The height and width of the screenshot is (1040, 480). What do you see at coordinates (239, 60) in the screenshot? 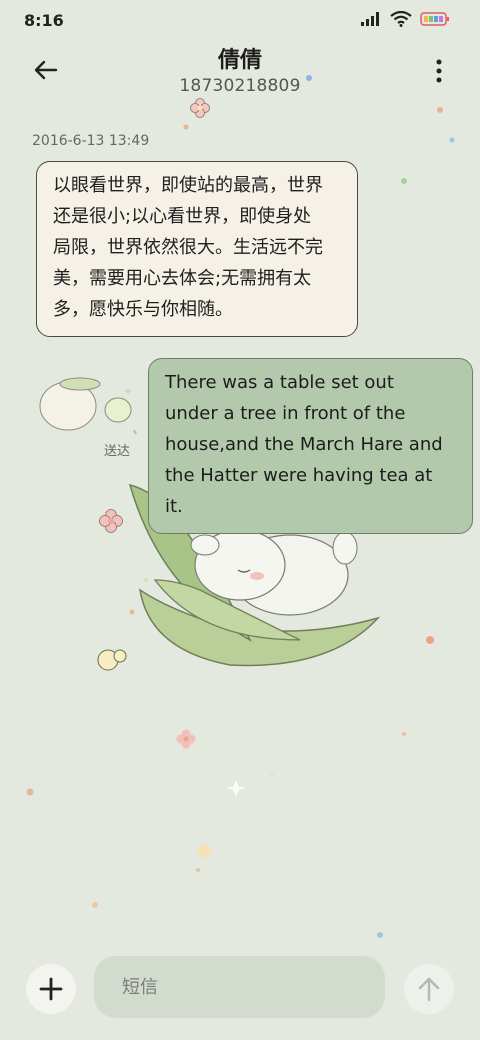
I see `contact-name: 倩倩` at bounding box center [239, 60].